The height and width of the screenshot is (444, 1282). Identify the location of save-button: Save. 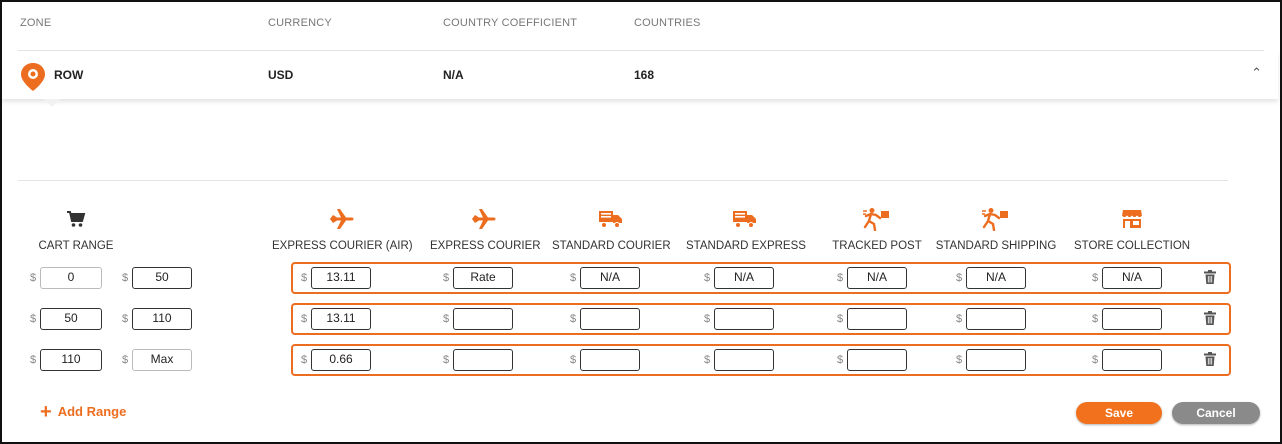
(1119, 413).